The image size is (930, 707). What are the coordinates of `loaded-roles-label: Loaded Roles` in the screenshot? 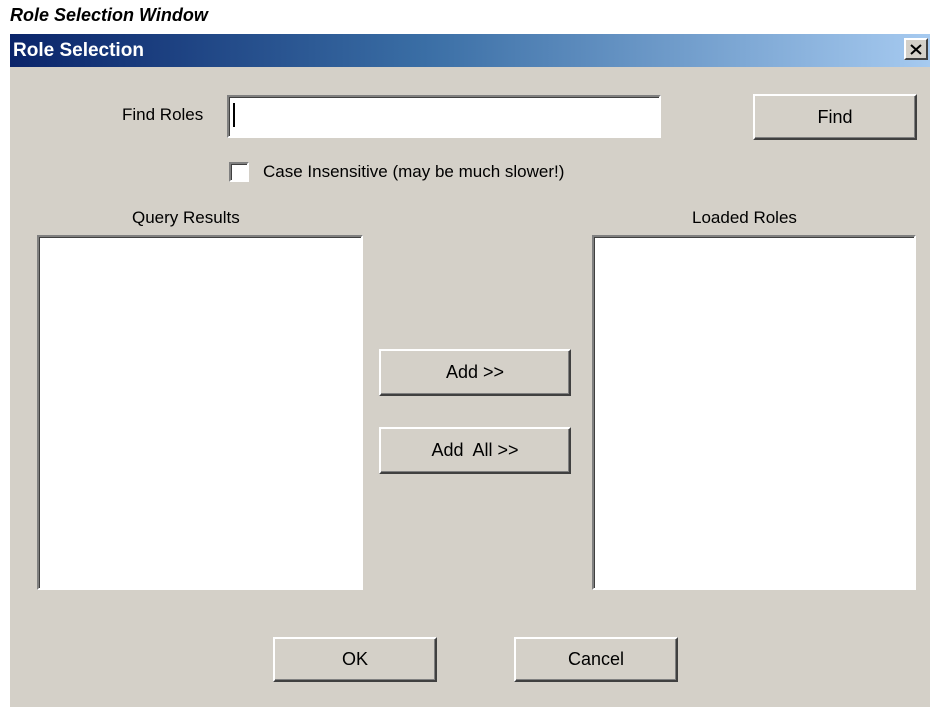 It's located at (744, 217).